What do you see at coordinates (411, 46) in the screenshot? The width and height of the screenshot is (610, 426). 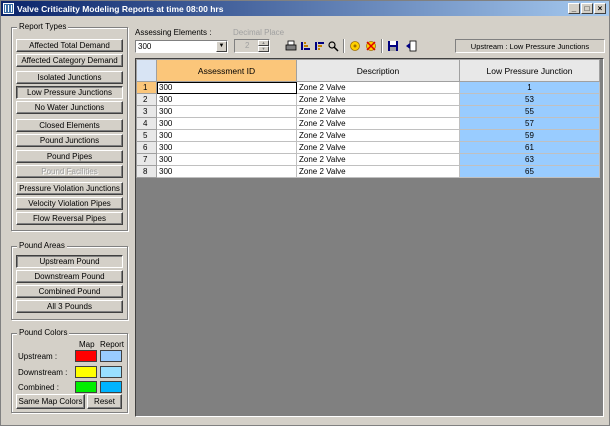 I see `exit-icon` at bounding box center [411, 46].